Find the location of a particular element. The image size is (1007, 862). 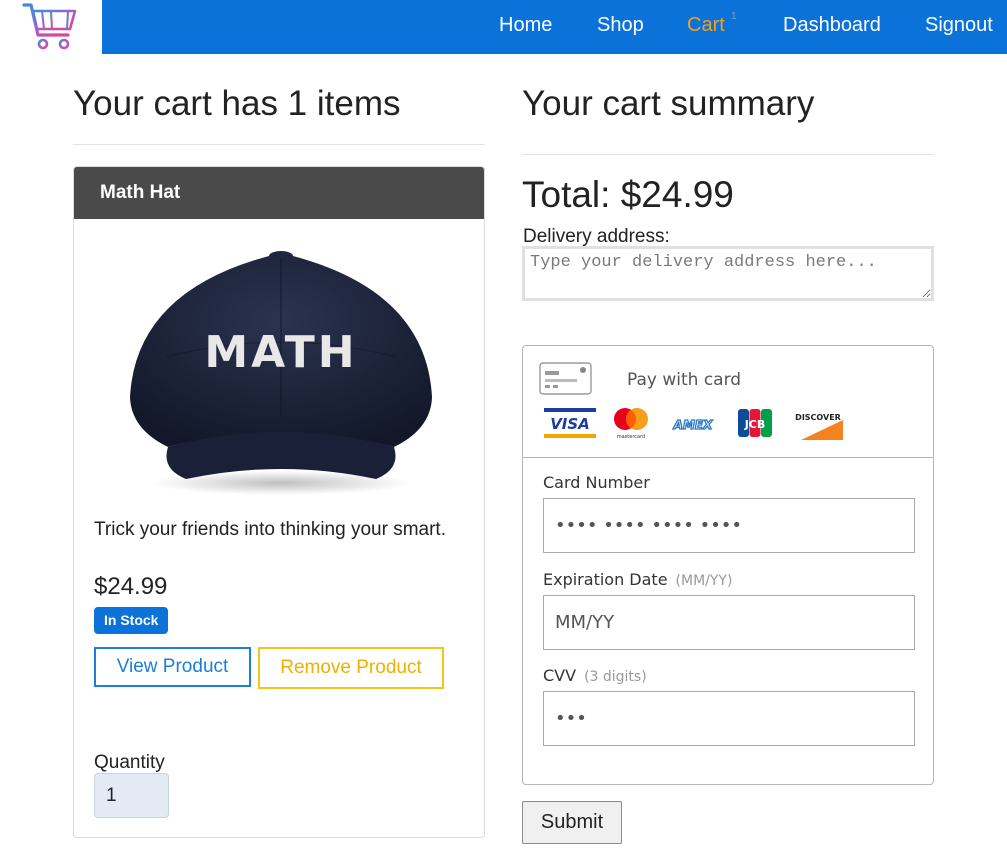

quantity-input is located at coordinates (131, 795).